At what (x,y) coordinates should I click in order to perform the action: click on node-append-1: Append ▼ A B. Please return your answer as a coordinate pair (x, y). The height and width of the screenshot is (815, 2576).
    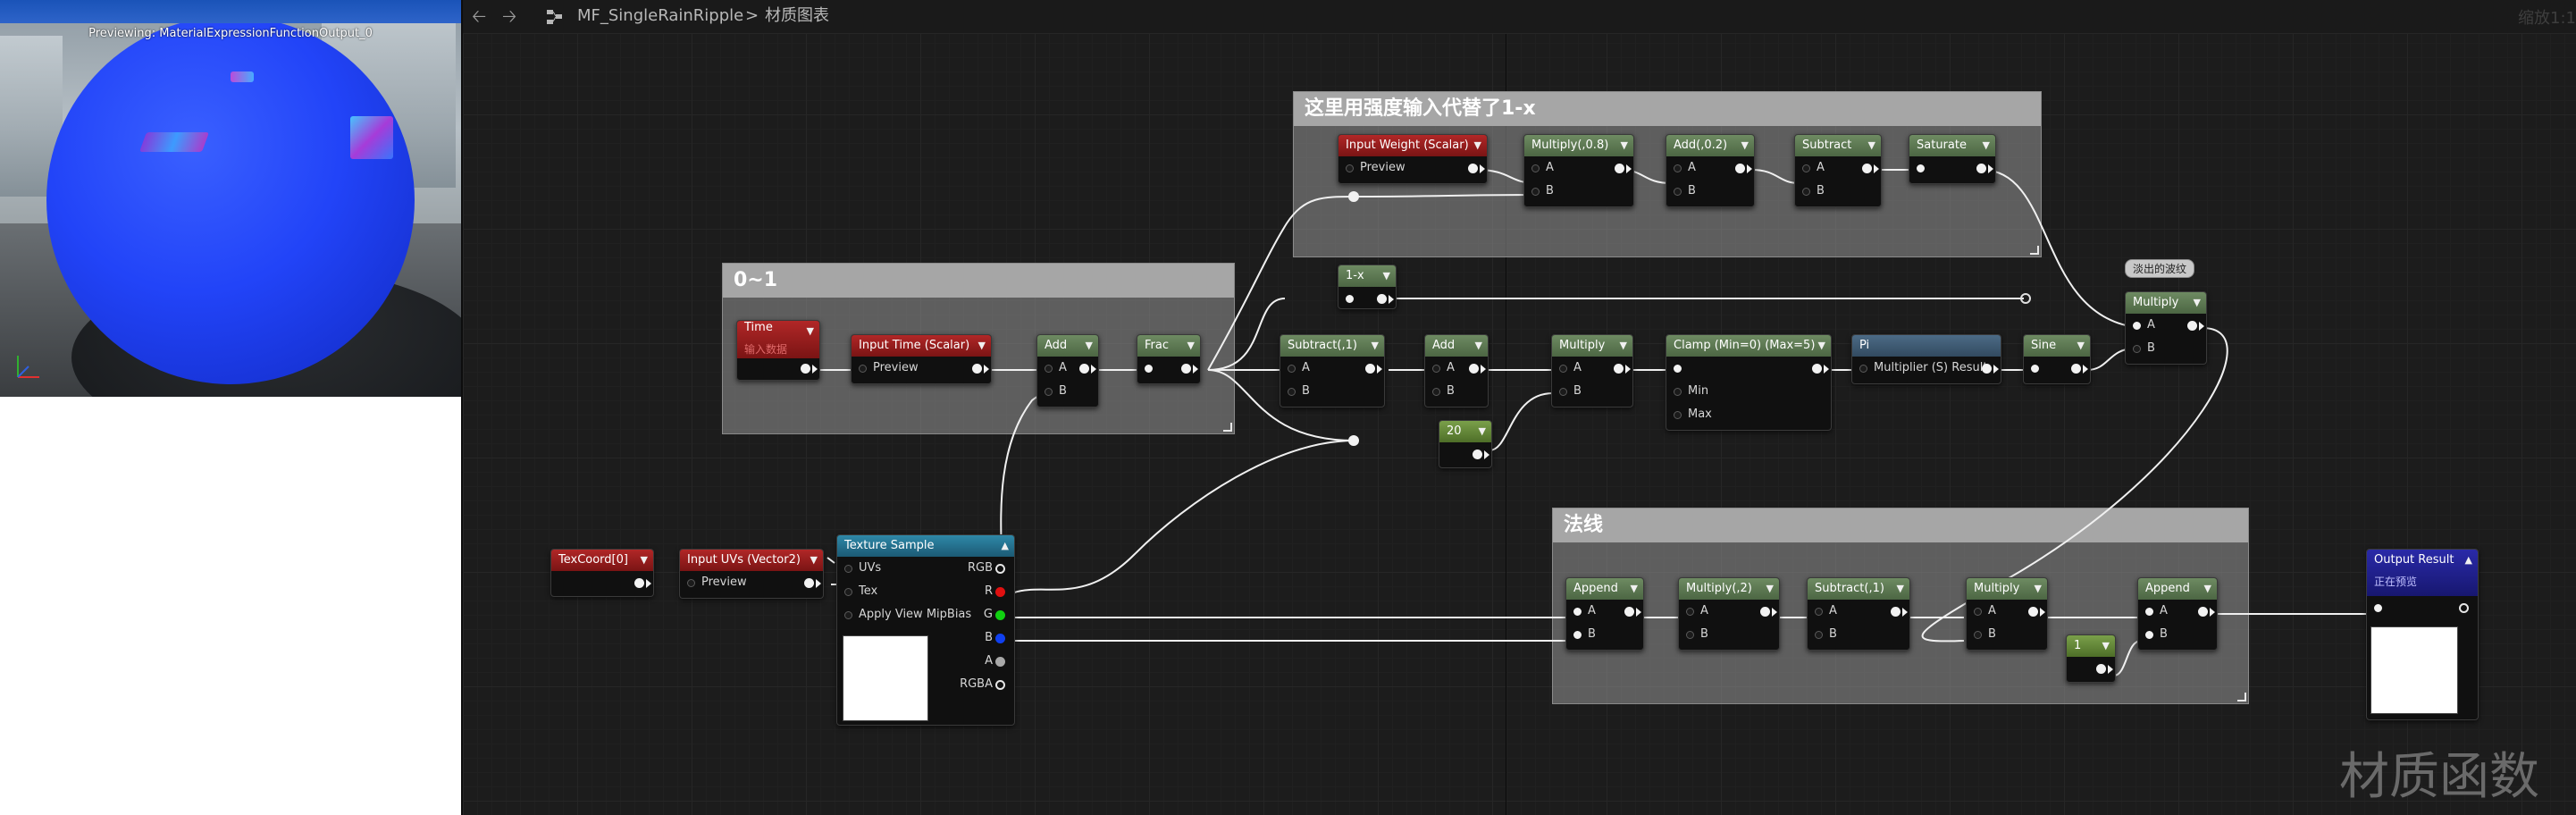
    Looking at the image, I should click on (1604, 614).